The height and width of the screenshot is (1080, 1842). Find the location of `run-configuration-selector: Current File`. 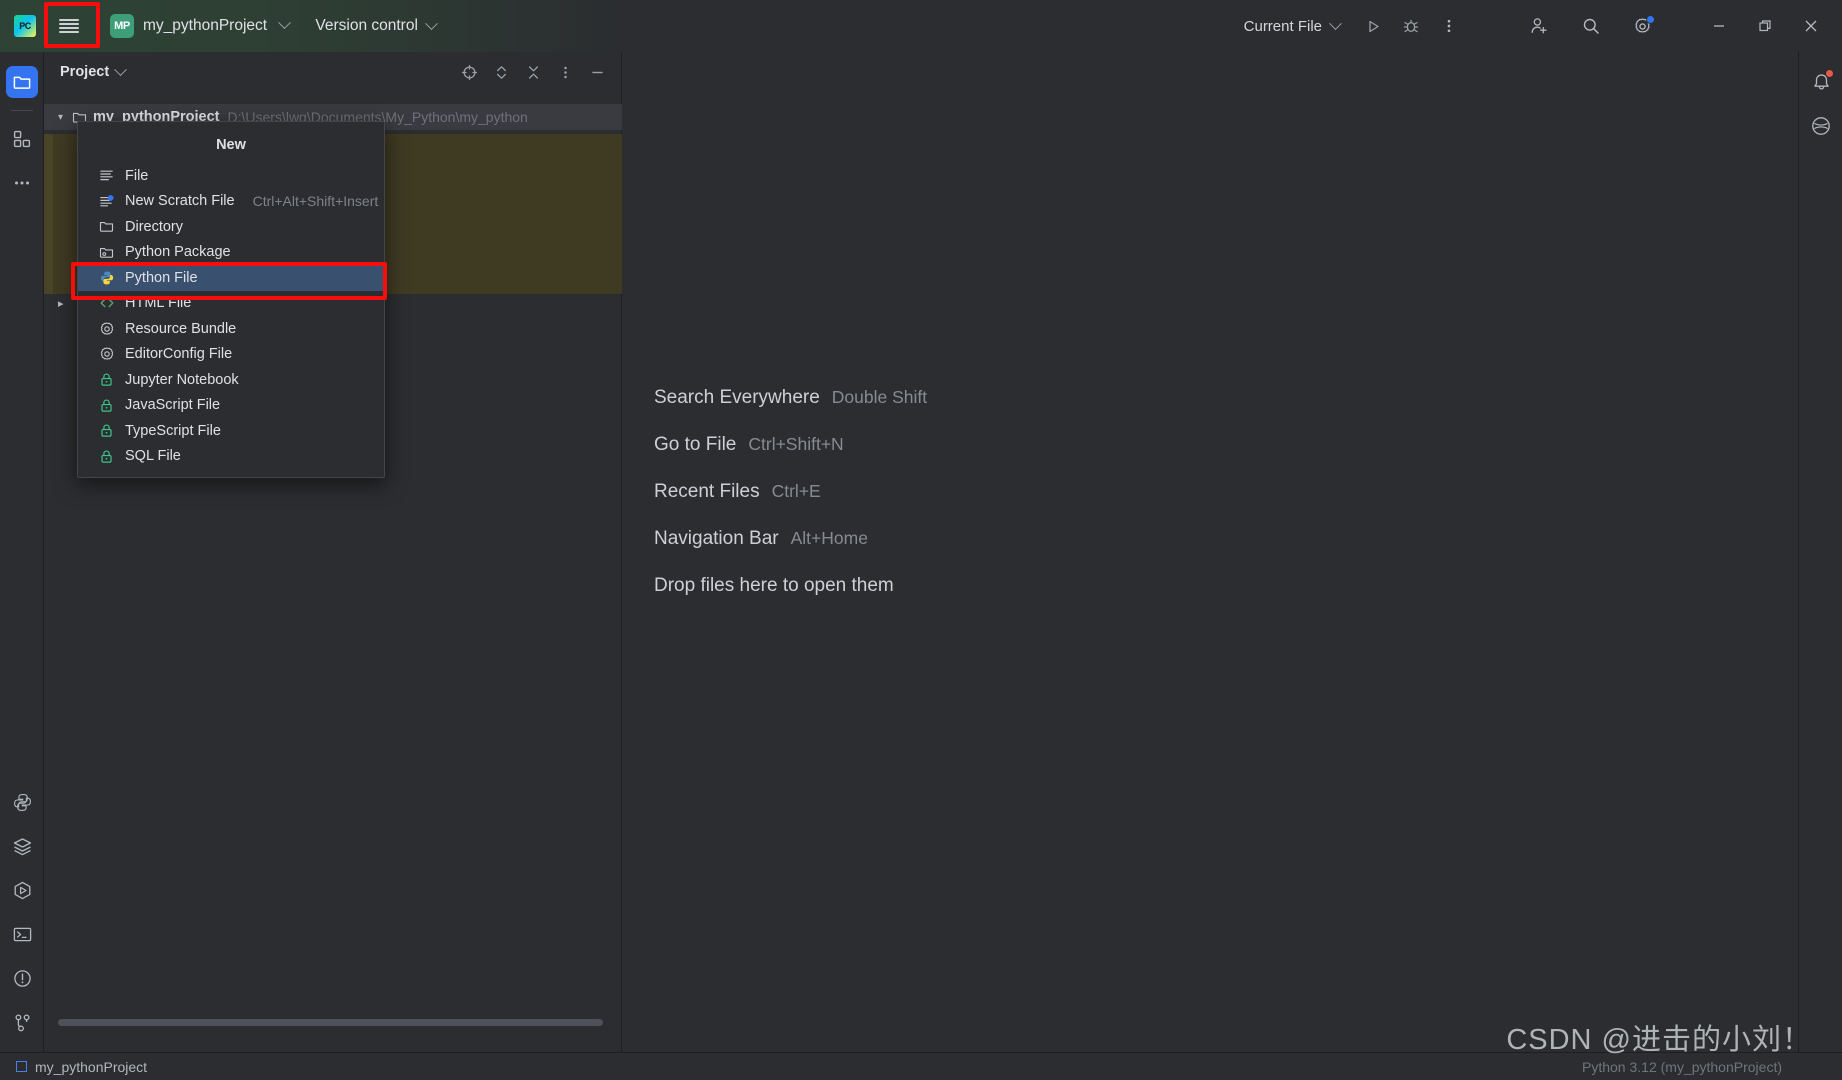

run-configuration-selector: Current File is located at coordinates (1293, 25).